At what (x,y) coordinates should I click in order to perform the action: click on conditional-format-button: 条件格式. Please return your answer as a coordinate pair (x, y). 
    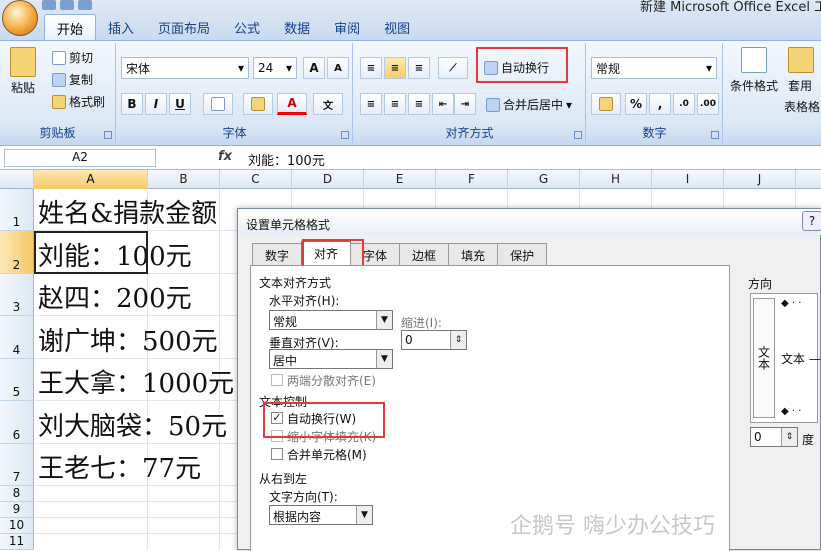
    Looking at the image, I should click on (754, 70).